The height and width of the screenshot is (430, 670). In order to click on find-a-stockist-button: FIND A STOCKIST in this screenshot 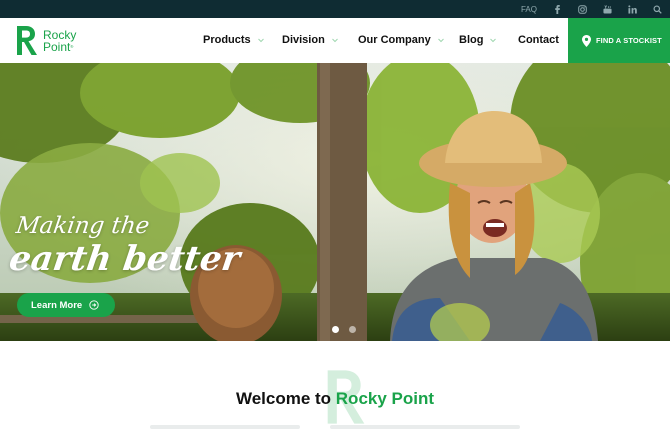, I will do `click(619, 40)`.